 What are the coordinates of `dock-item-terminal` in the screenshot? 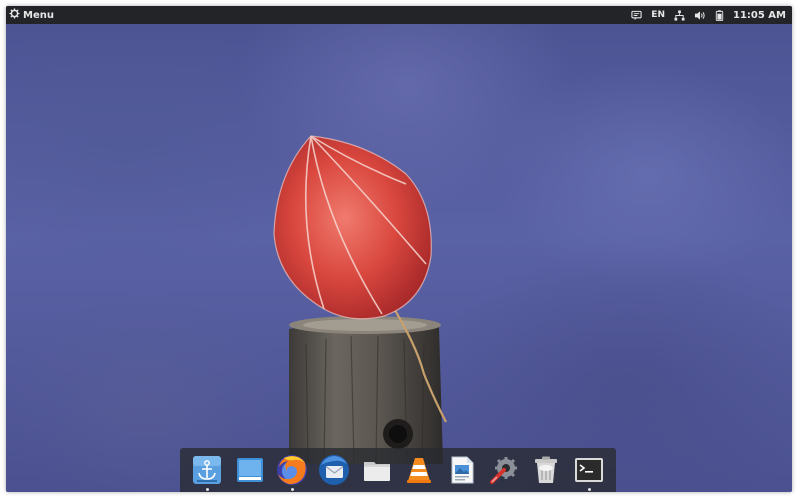 It's located at (589, 471).